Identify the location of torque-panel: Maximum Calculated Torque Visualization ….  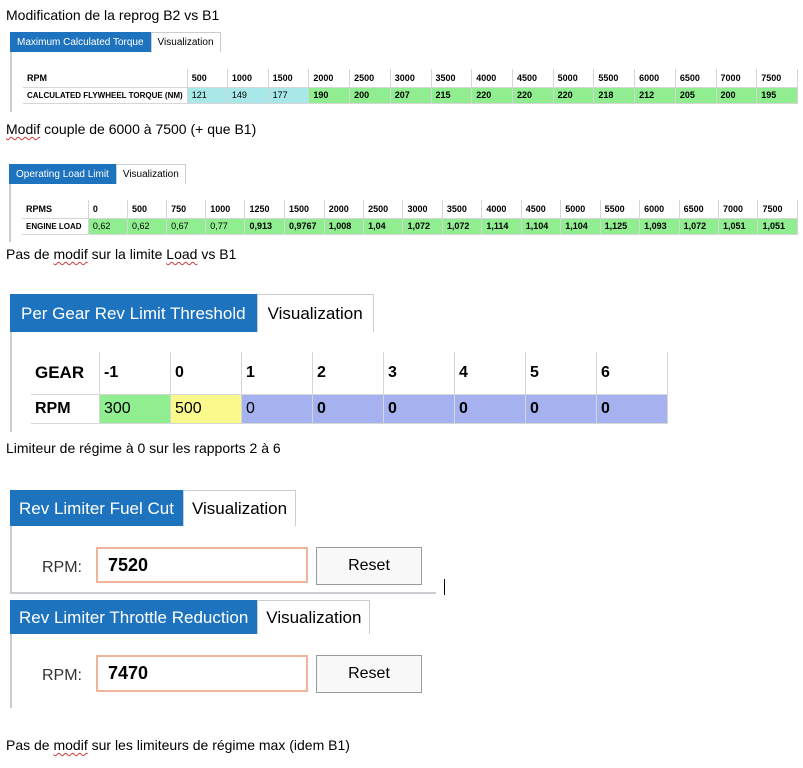
(404, 72).